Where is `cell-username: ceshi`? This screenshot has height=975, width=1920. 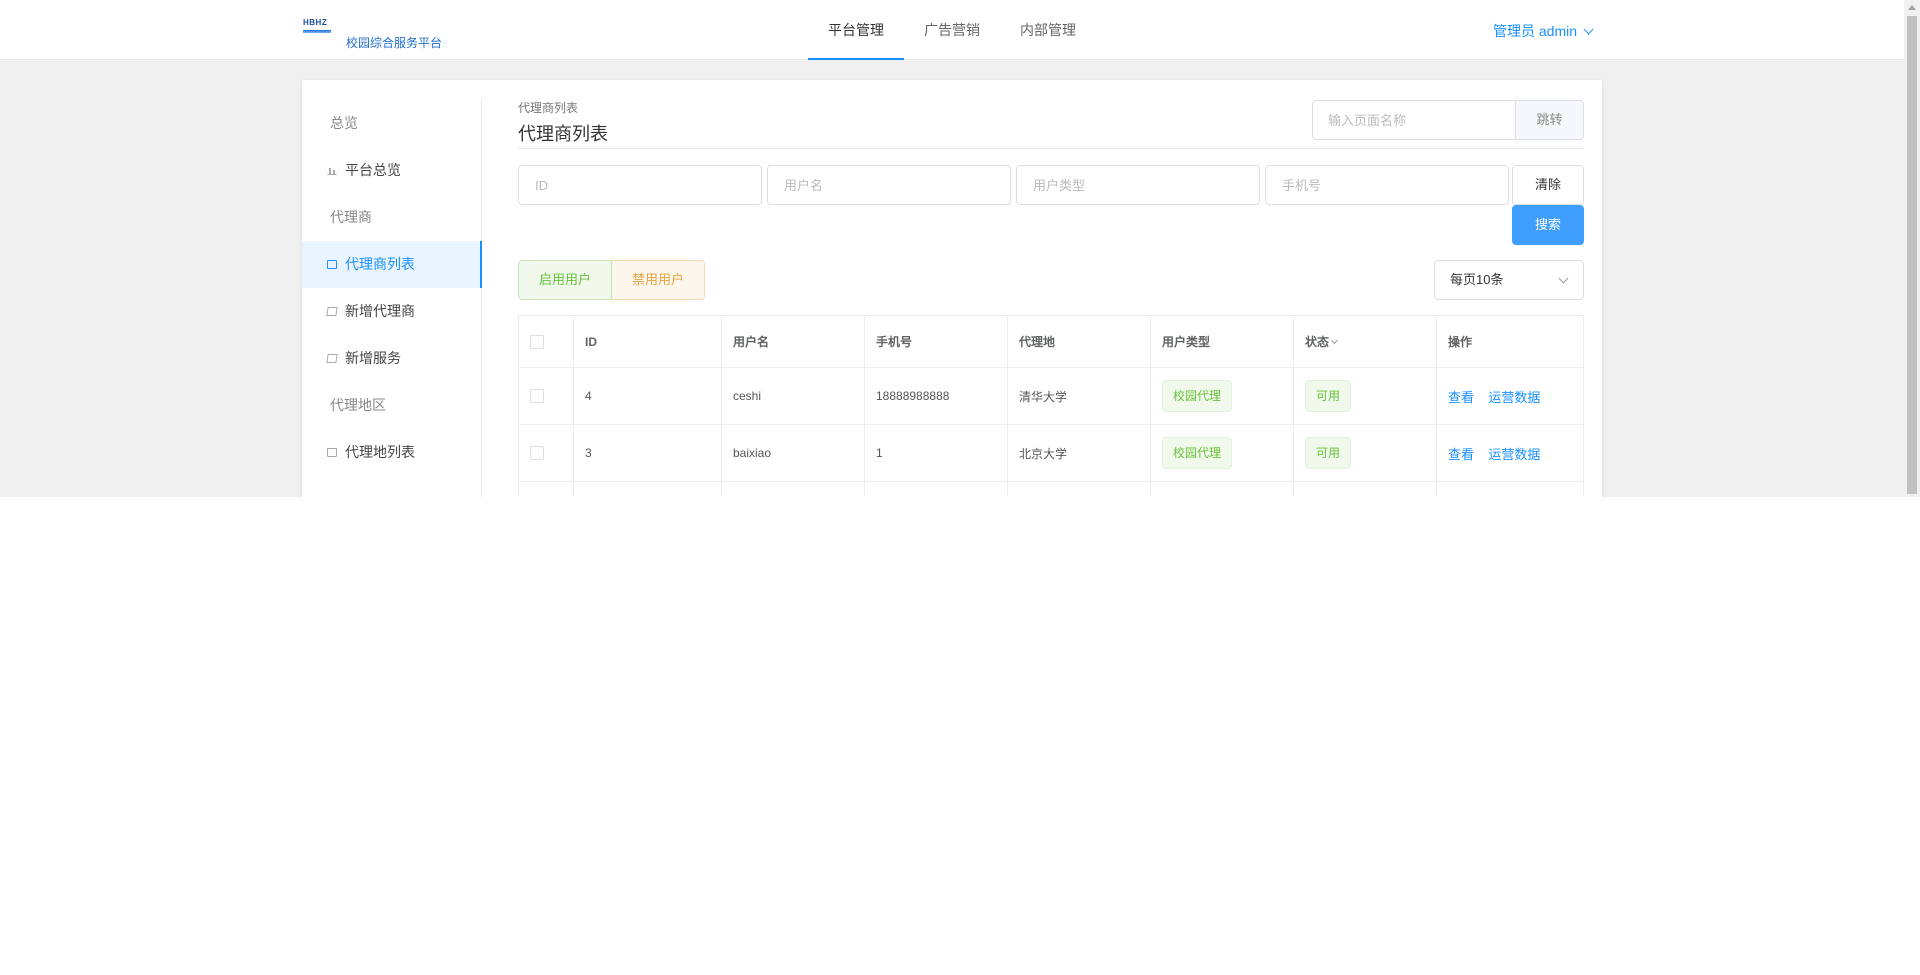 cell-username: ceshi is located at coordinates (793, 396).